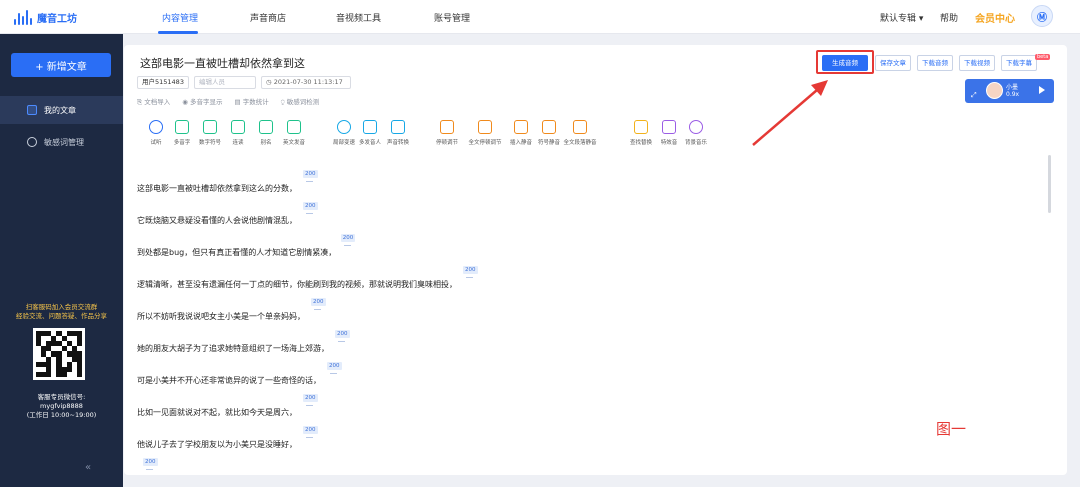 Image resolution: width=1080 pixels, height=487 pixels. Describe the element at coordinates (398, 133) in the screenshot. I see `tool-item: 声音转换` at that location.